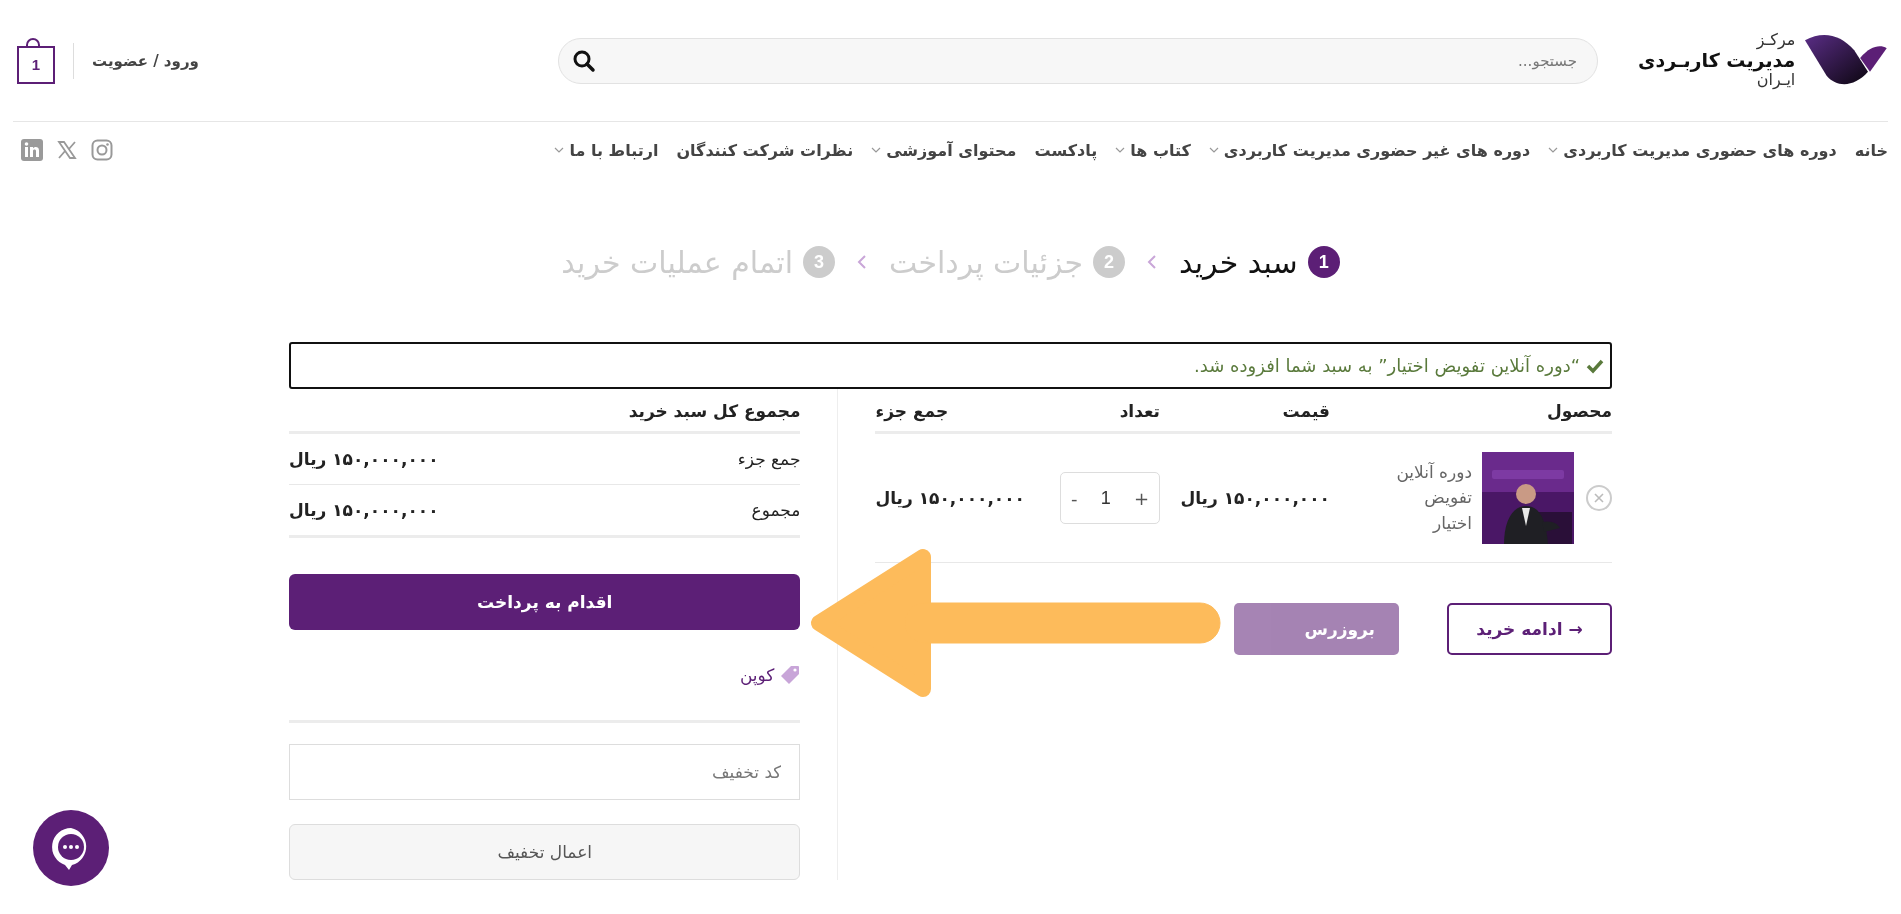 This screenshot has height=914, width=1901. Describe the element at coordinates (1579, 411) in the screenshot. I see `column-header: محصول` at that location.